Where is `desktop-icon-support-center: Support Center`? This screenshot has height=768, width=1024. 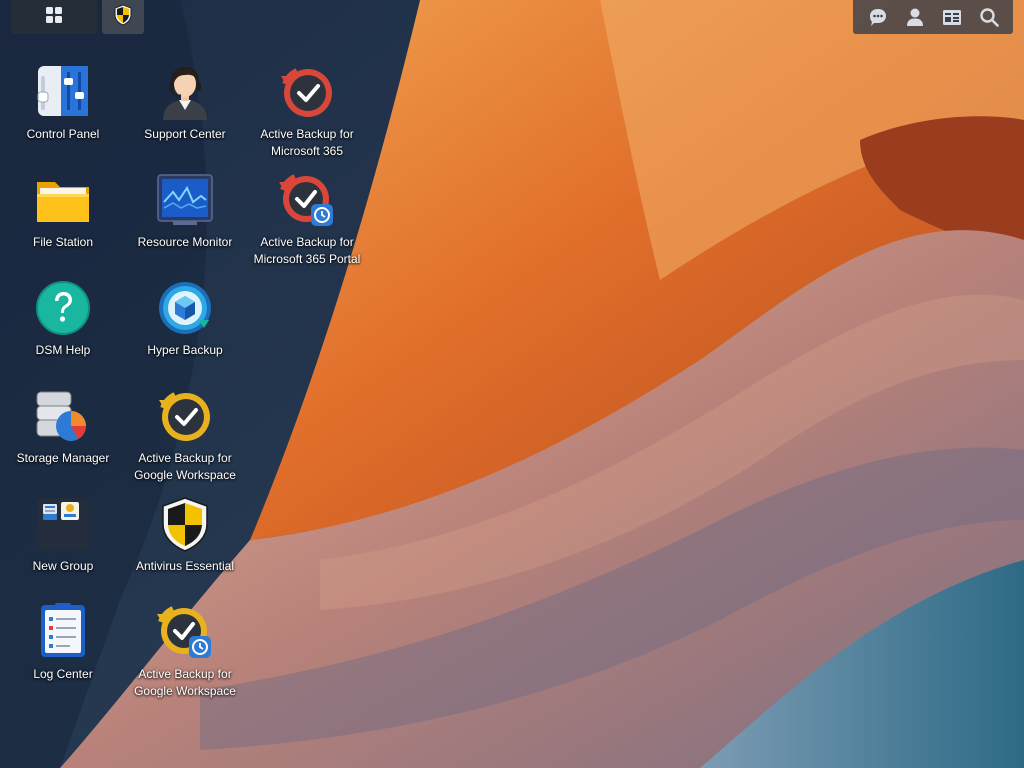 desktop-icon-support-center: Support Center is located at coordinates (185, 112).